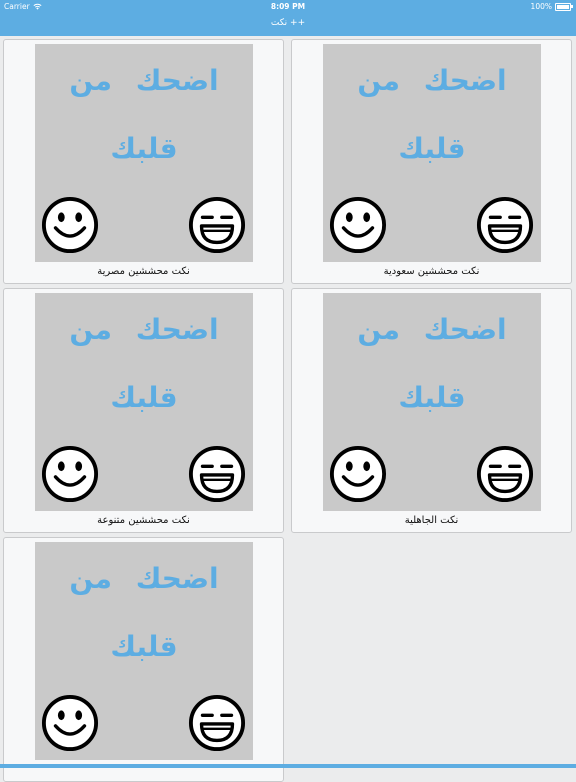  Describe the element at coordinates (431, 271) in the screenshot. I see `category-caption: نكت محششين سعودية` at that location.